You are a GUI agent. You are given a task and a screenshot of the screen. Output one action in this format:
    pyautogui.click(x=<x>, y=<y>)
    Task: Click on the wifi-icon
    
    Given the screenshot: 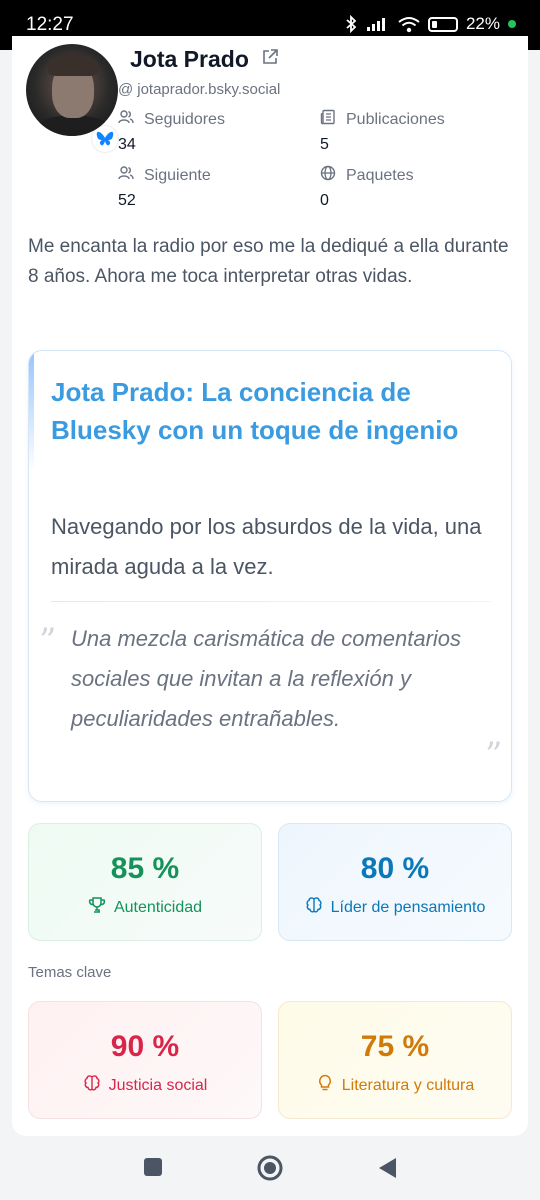 What is the action you would take?
    pyautogui.click(x=409, y=24)
    